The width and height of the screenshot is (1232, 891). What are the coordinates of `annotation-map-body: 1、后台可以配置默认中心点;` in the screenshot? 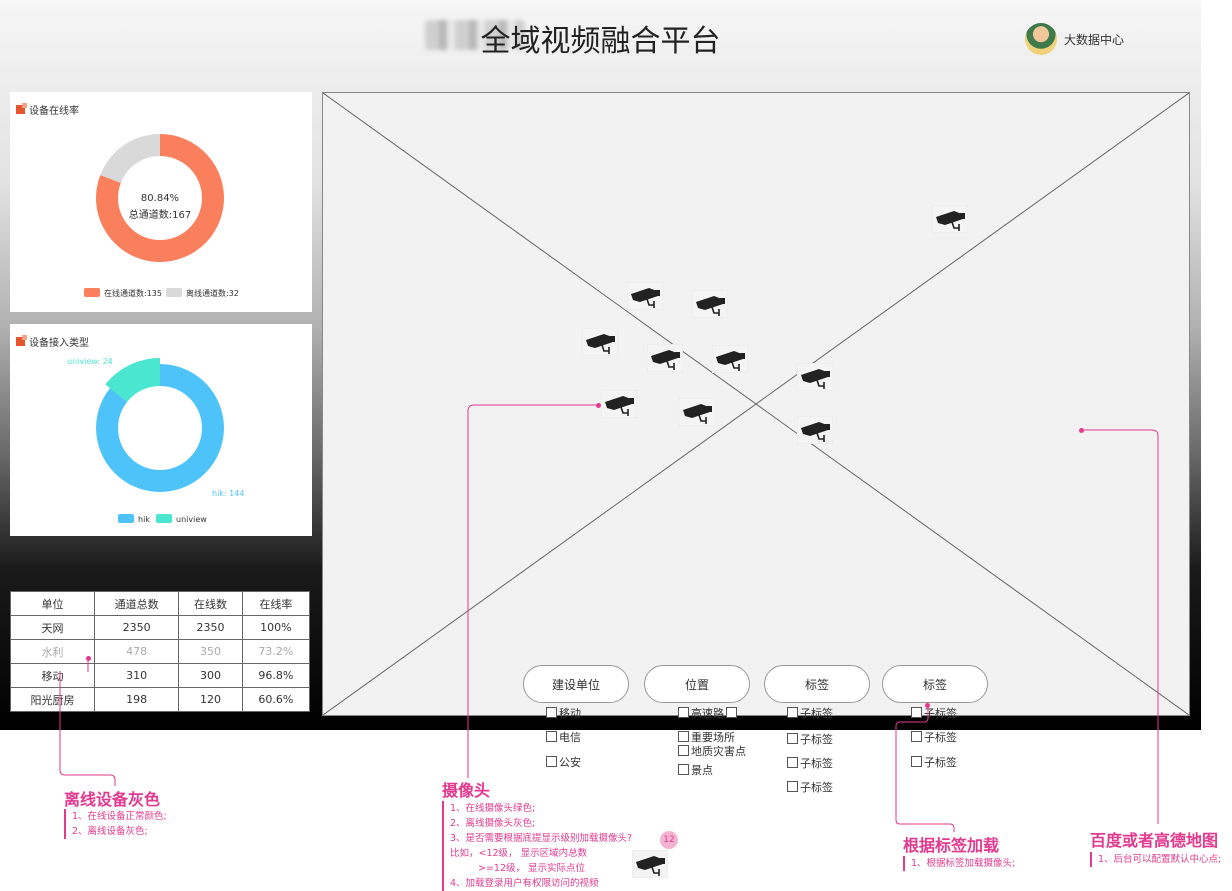 It's located at (1155, 859).